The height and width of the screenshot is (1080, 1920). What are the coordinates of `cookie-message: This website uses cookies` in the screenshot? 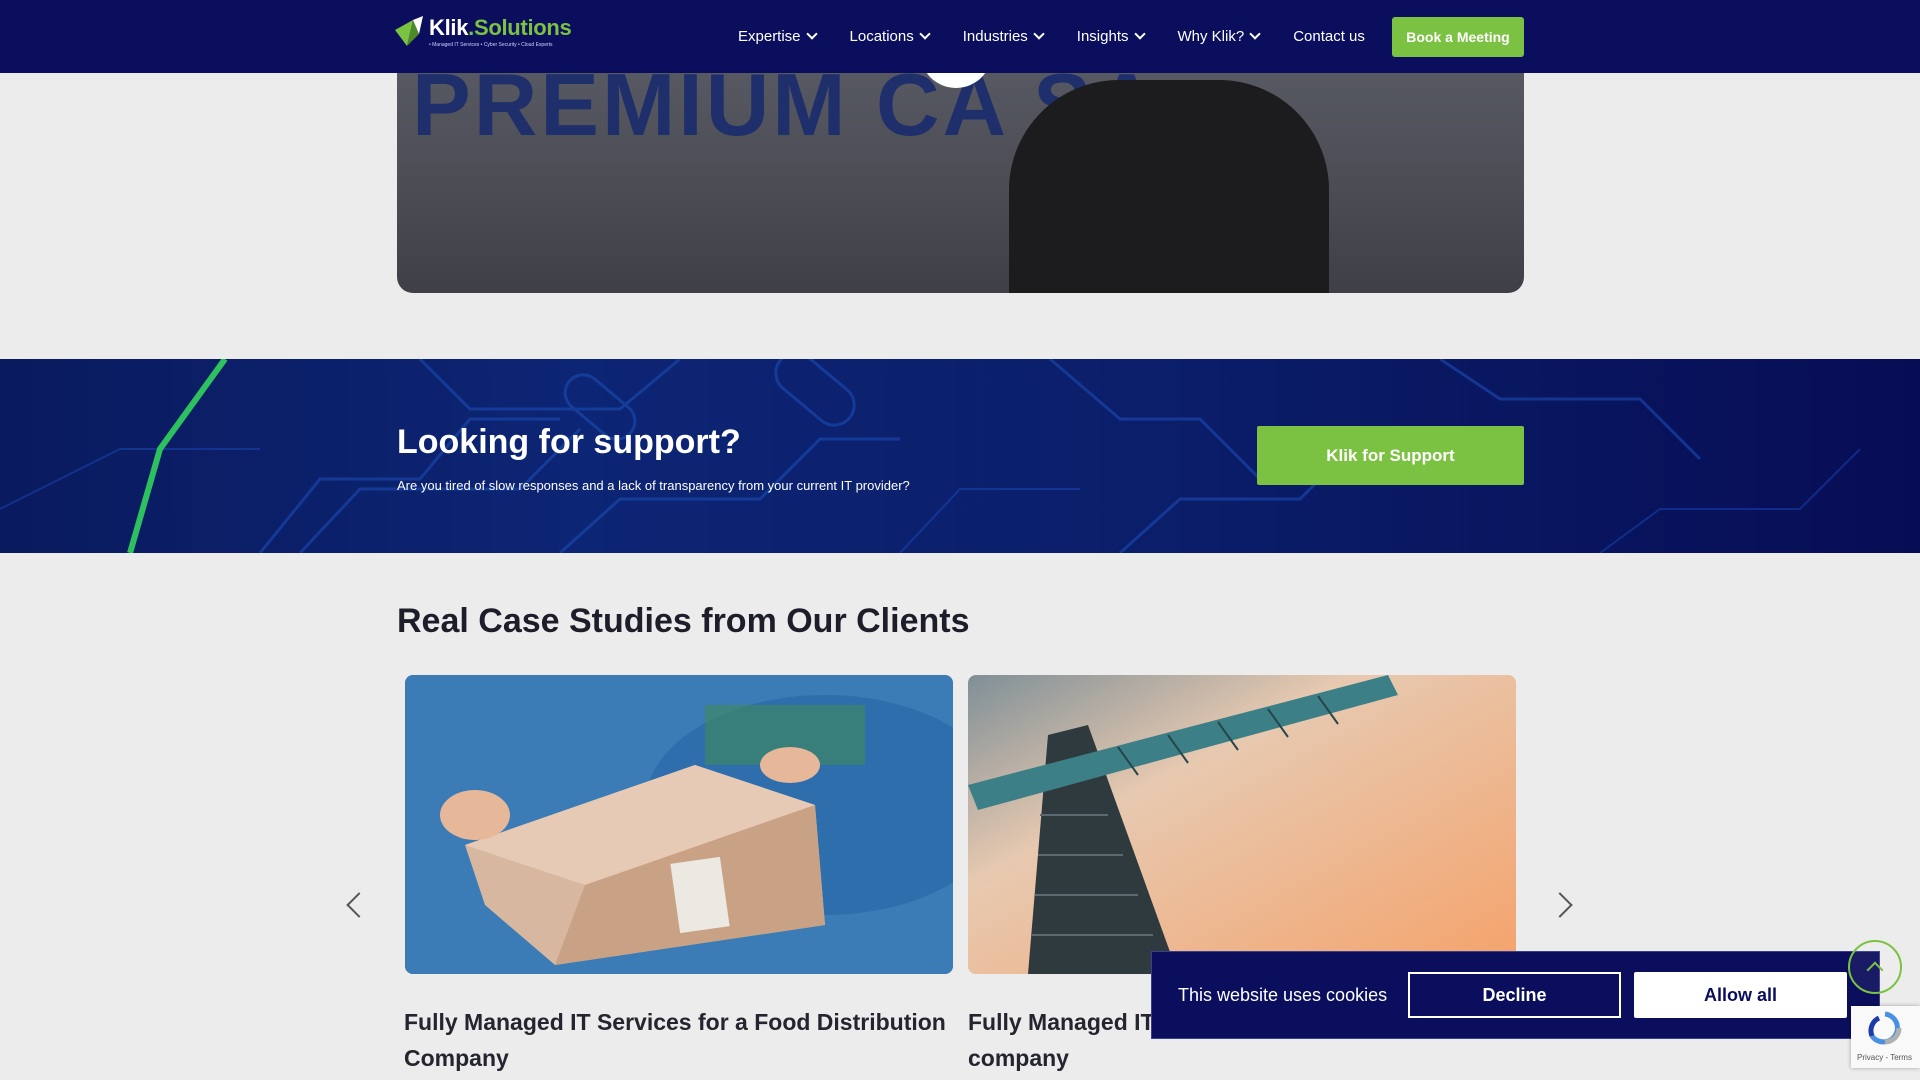 It's located at (1283, 995).